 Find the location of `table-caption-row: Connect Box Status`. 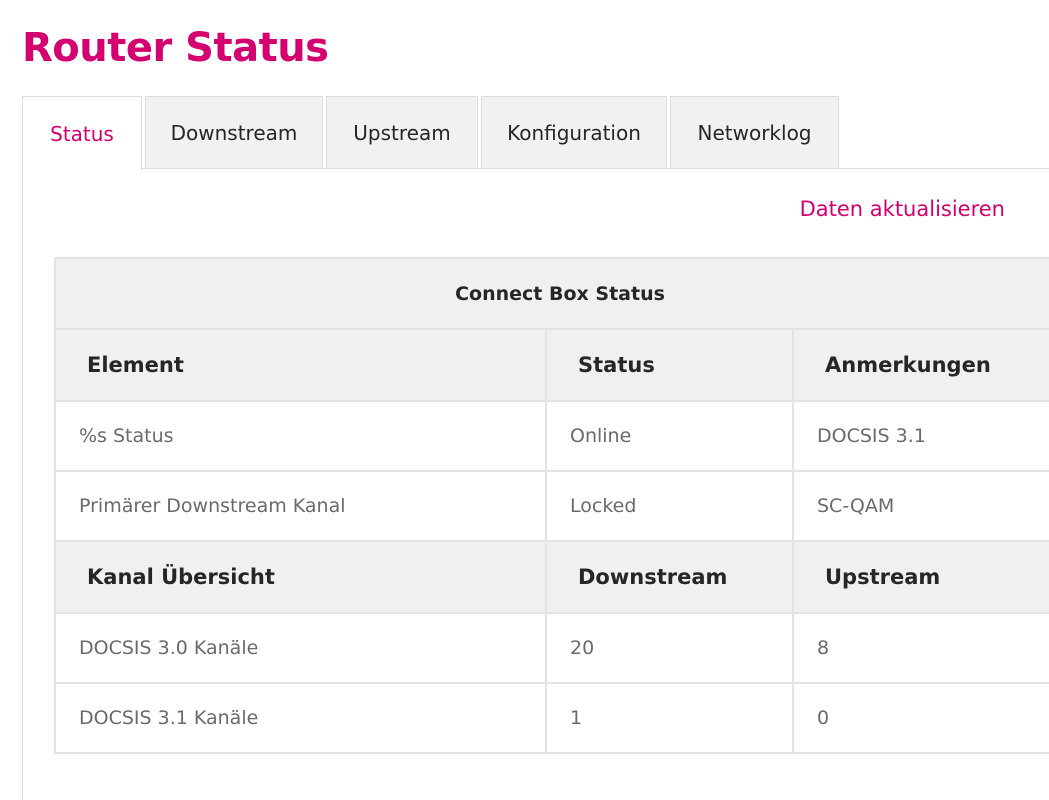

table-caption-row: Connect Box Status is located at coordinates (551, 293).